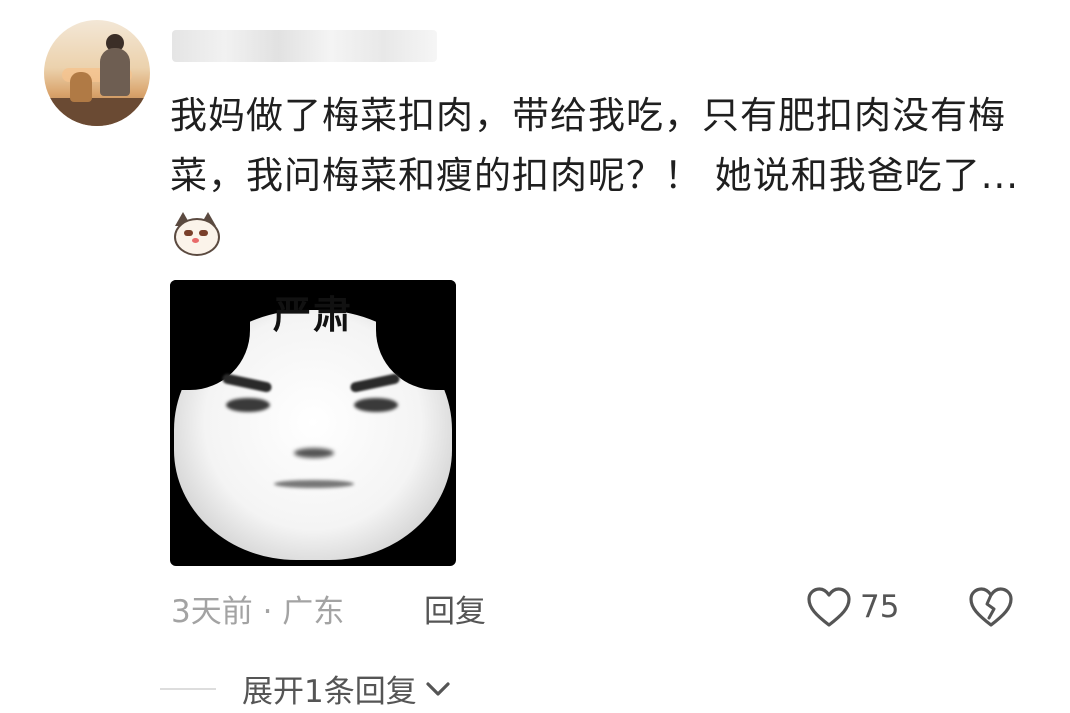 The height and width of the screenshot is (713, 1070). Describe the element at coordinates (115, 72) in the screenshot. I see `avatar-person` at that location.